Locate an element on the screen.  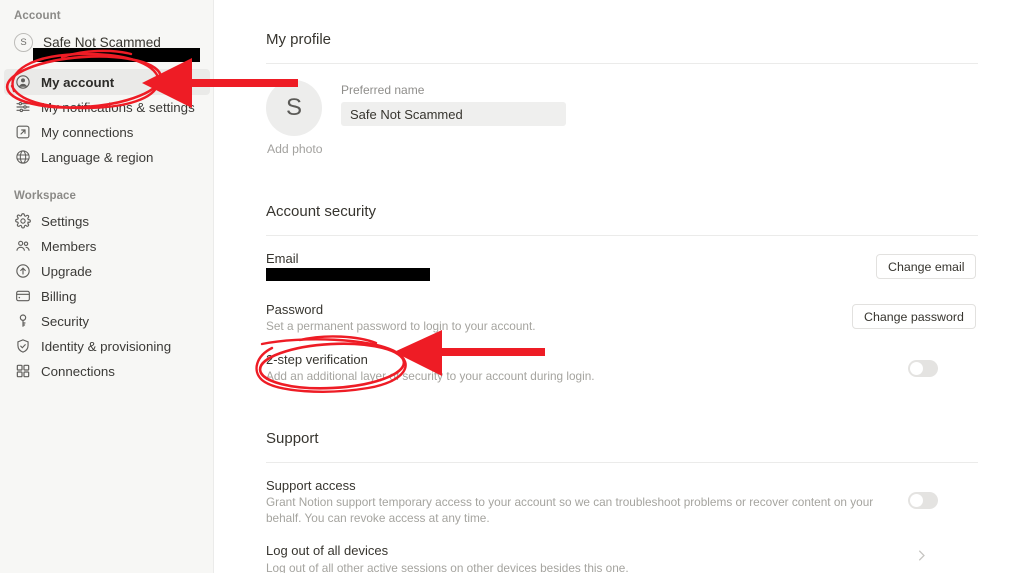
sidebar-item-my-account: My account is located at coordinates (107, 82).